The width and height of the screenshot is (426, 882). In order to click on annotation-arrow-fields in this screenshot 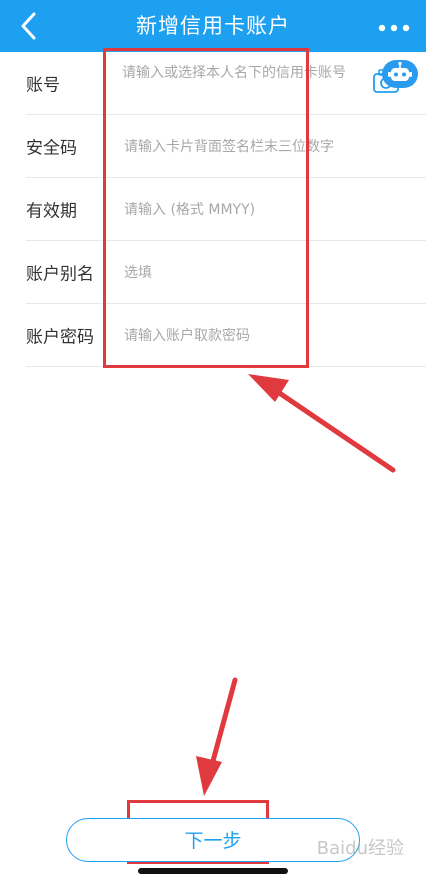, I will do `click(322, 423)`.